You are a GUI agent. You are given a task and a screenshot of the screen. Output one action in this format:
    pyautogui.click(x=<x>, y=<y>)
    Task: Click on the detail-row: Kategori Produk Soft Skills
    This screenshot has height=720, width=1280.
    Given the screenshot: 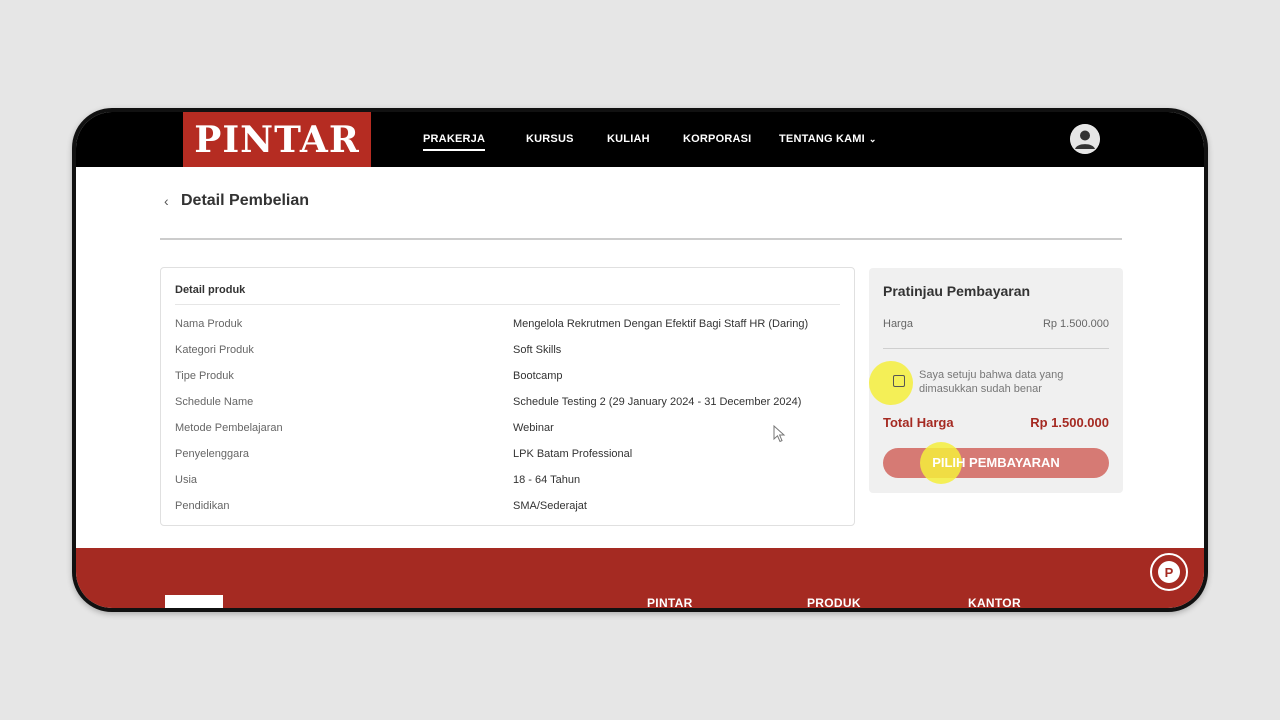 What is the action you would take?
    pyautogui.click(x=507, y=354)
    